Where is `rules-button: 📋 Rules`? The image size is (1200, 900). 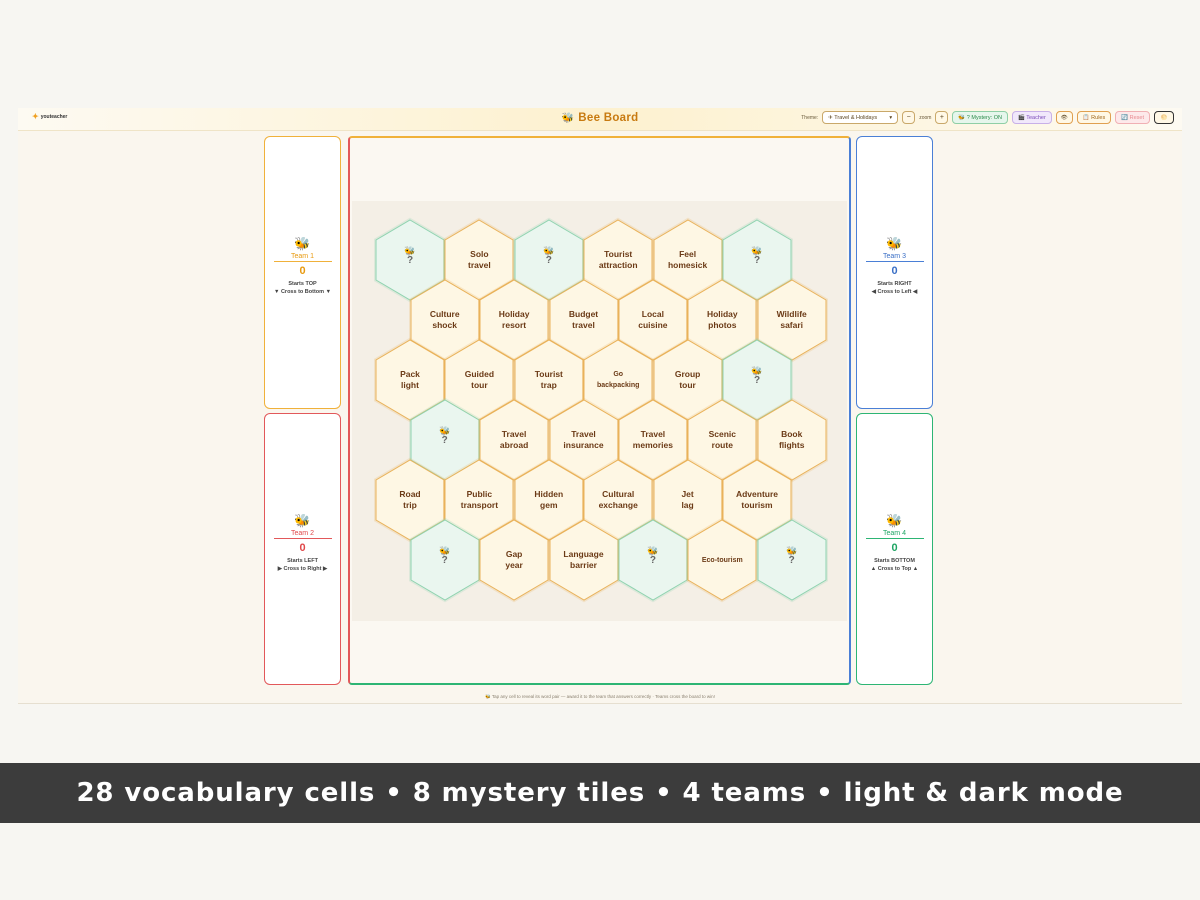
rules-button: 📋 Rules is located at coordinates (1094, 117).